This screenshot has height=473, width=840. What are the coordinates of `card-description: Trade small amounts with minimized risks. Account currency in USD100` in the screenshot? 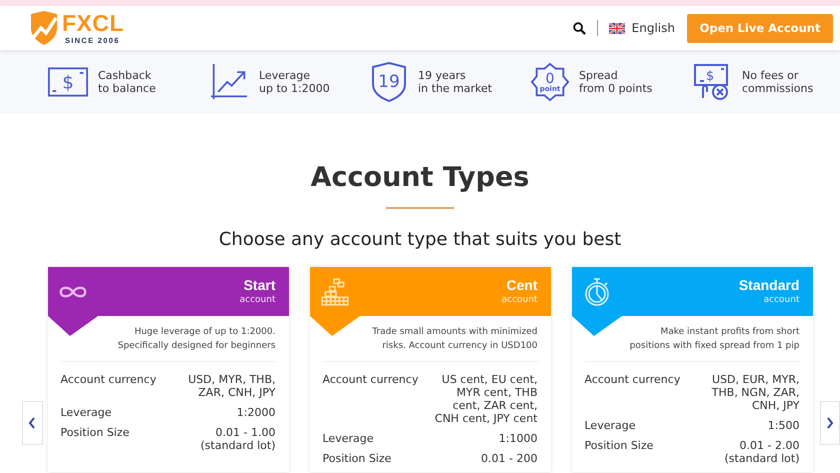 It's located at (454, 339).